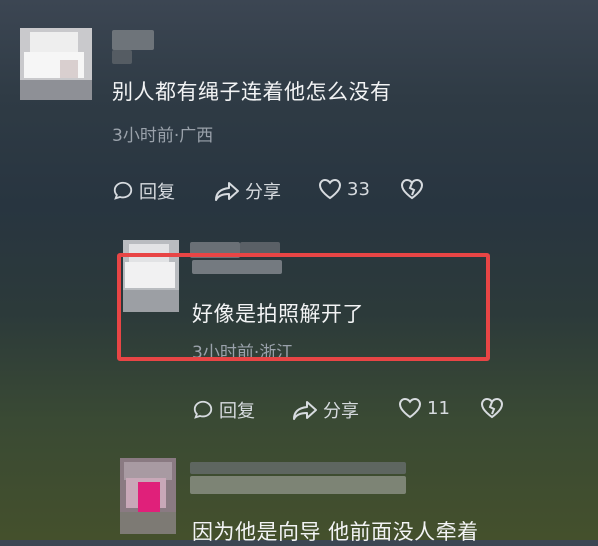 This screenshot has width=598, height=546. Describe the element at coordinates (344, 189) in the screenshot. I see `like-button: 33` at that location.